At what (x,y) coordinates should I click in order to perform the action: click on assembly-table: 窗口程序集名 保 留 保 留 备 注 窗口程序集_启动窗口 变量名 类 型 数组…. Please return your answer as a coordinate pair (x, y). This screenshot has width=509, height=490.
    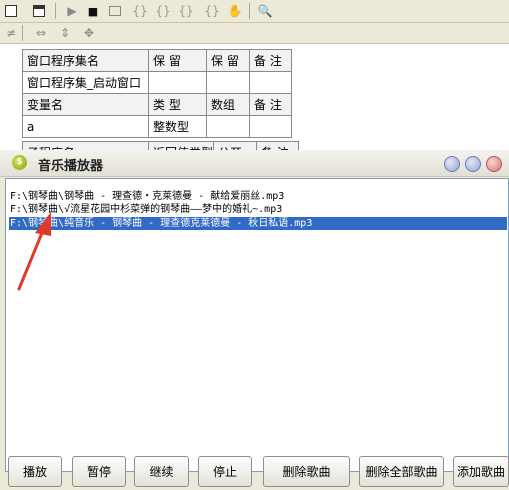
    Looking at the image, I should click on (157, 93).